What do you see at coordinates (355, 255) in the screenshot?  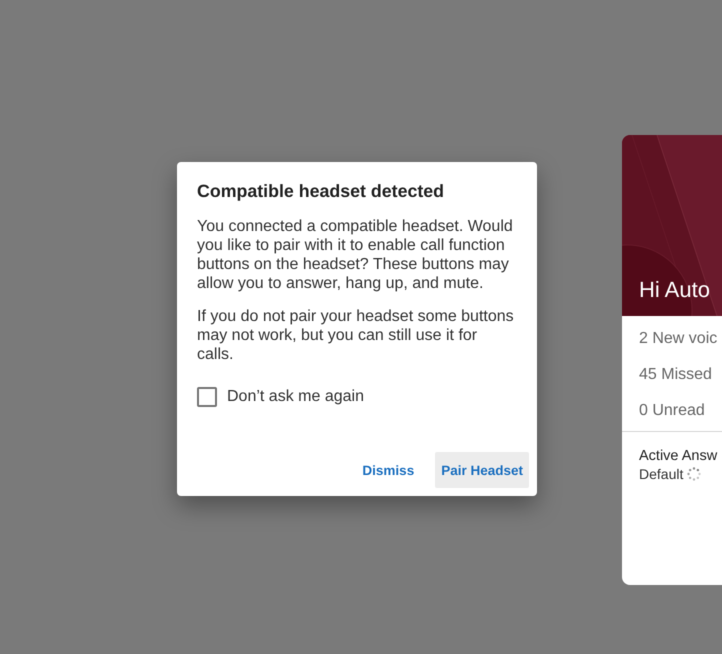 I see `dialog-message: You connected a compatible headset. Would you like to pair with it to enable call function buttons on the headset? These buttons may allow you to answer, hang up, and mute.` at bounding box center [355, 255].